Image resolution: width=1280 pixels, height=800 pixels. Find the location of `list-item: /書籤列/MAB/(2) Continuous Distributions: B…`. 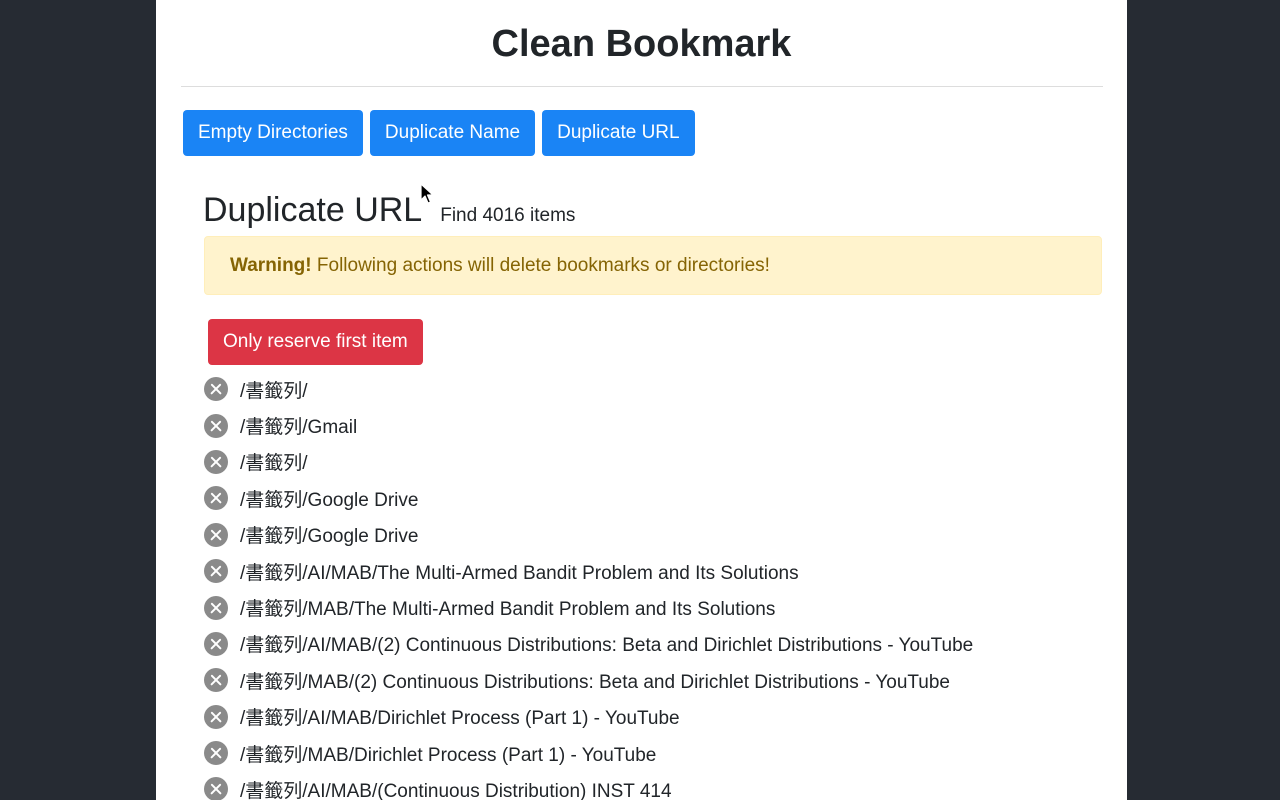

list-item: /書籤列/MAB/(2) Continuous Distributions: B… is located at coordinates (588, 680).